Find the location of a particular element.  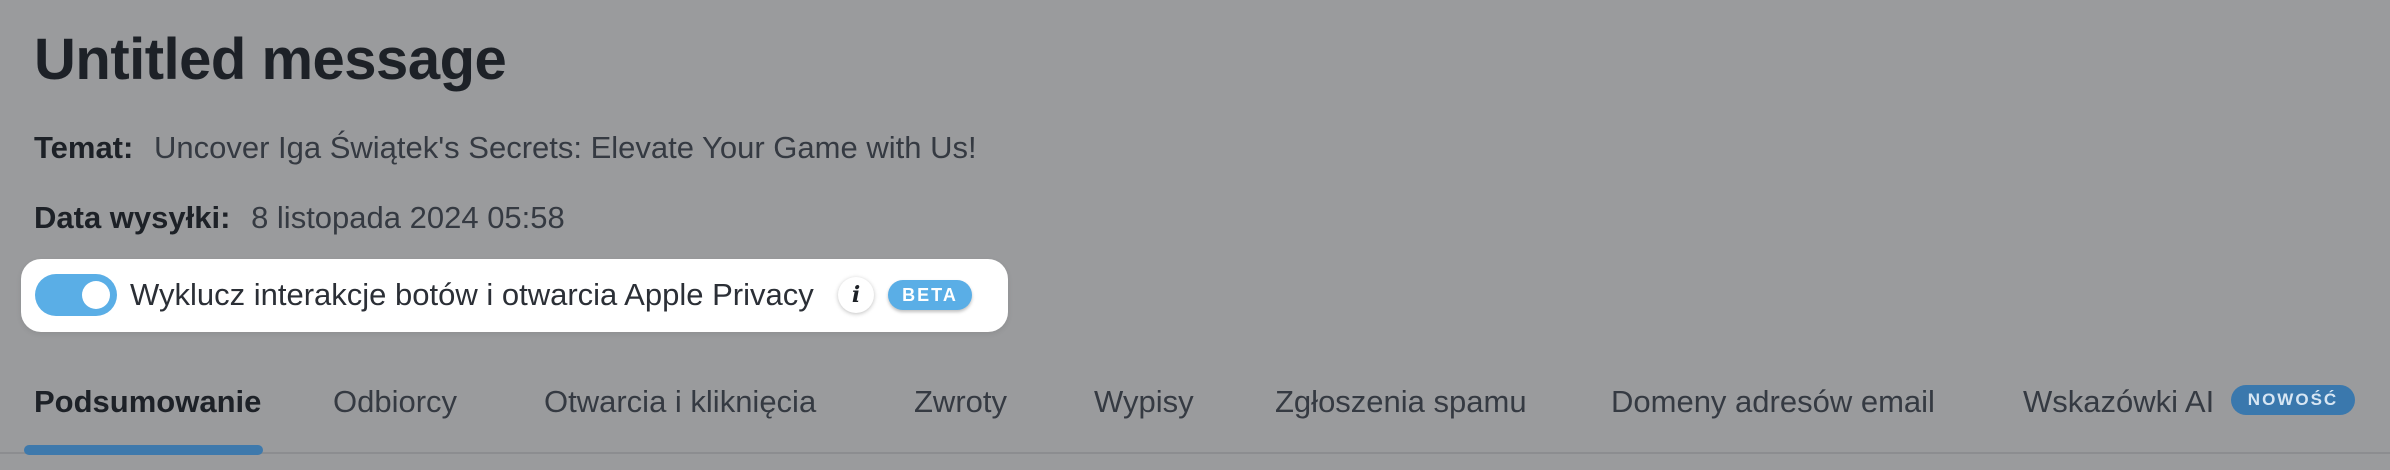

toggle-knob is located at coordinates (96, 295).